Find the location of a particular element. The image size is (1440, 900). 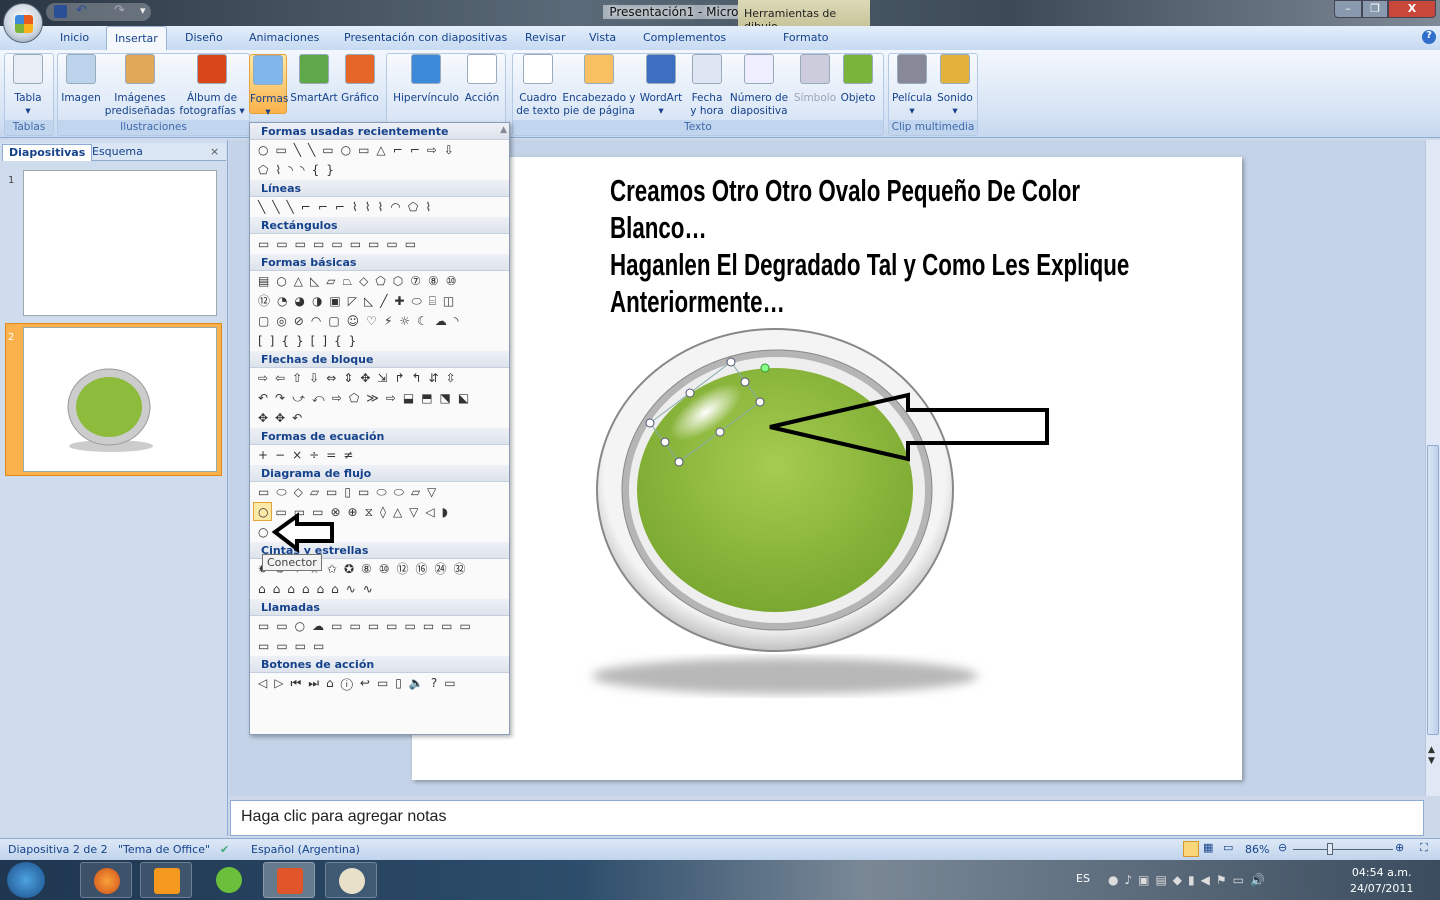

ribbon-button-wordart: WordArt ▾ is located at coordinates (661, 86).